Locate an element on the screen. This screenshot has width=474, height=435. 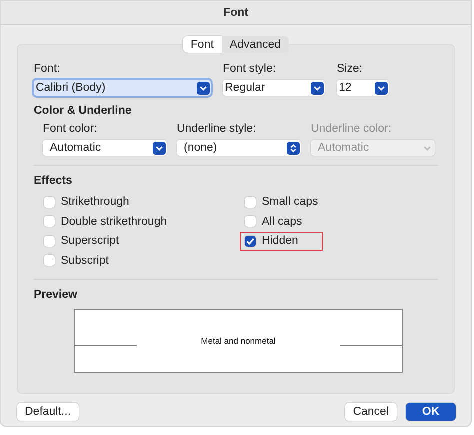
preview-text: Metal and nonmetal is located at coordinates (238, 341).